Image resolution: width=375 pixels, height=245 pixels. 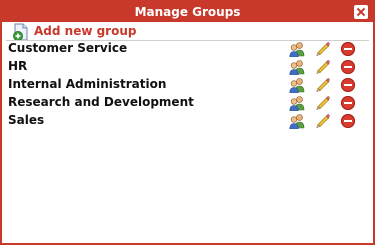 I want to click on group-row: HR, so click(x=187, y=67).